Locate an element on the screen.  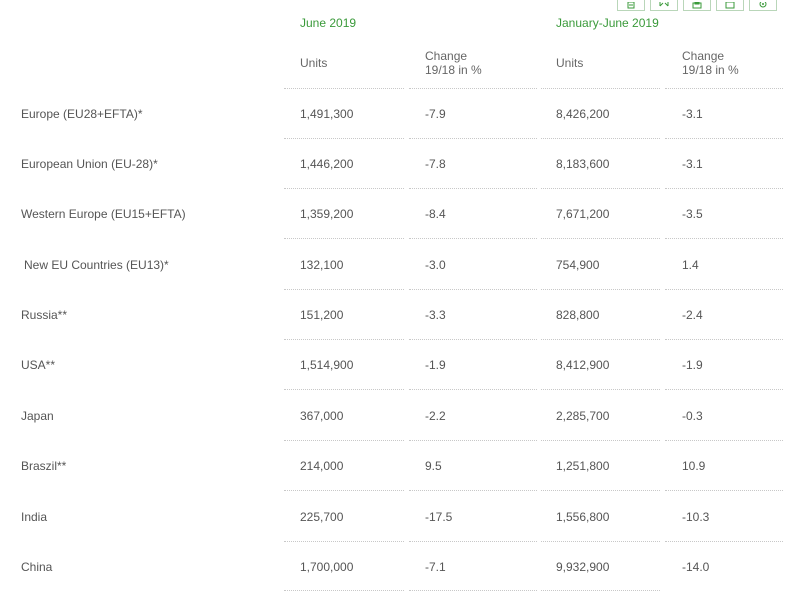
table-row: Russia** 151,200 -3.3 828,800 -2.4 is located at coordinates (395, 333).